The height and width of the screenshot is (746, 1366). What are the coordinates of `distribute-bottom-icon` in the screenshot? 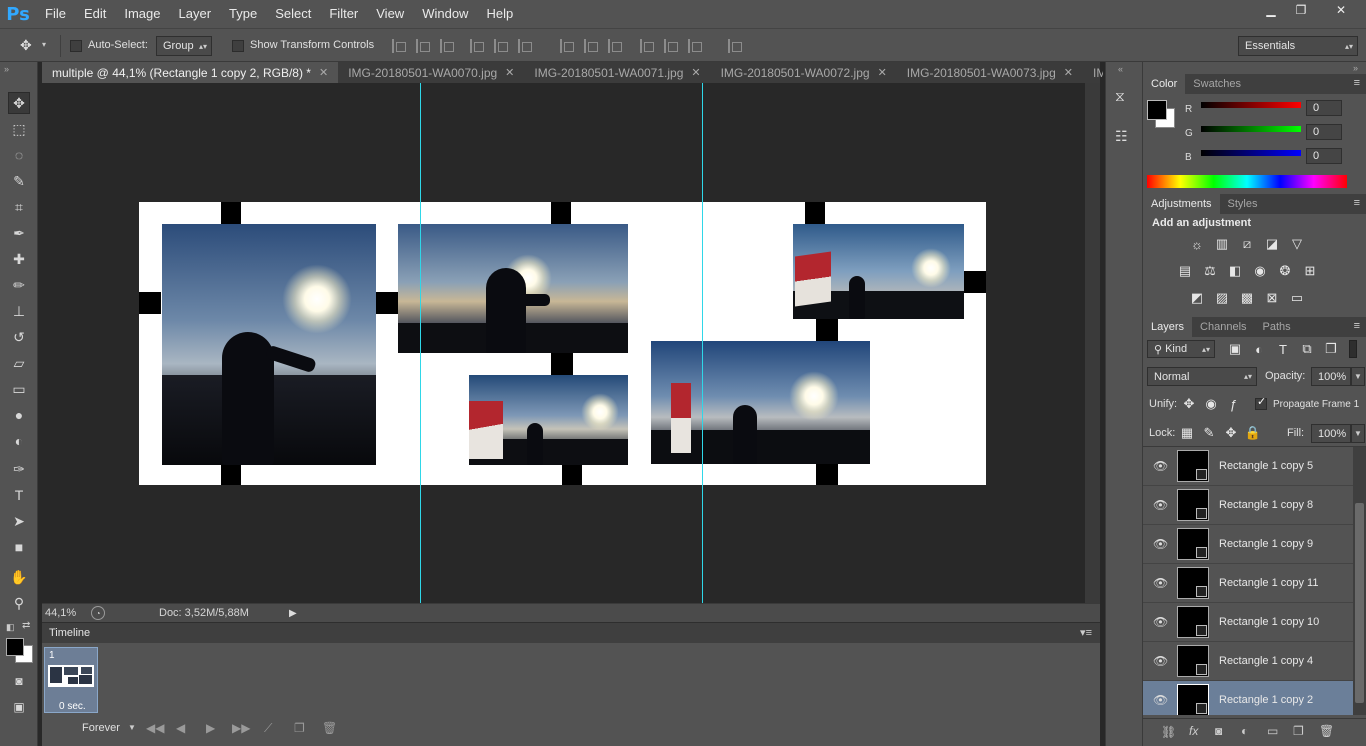 It's located at (615, 46).